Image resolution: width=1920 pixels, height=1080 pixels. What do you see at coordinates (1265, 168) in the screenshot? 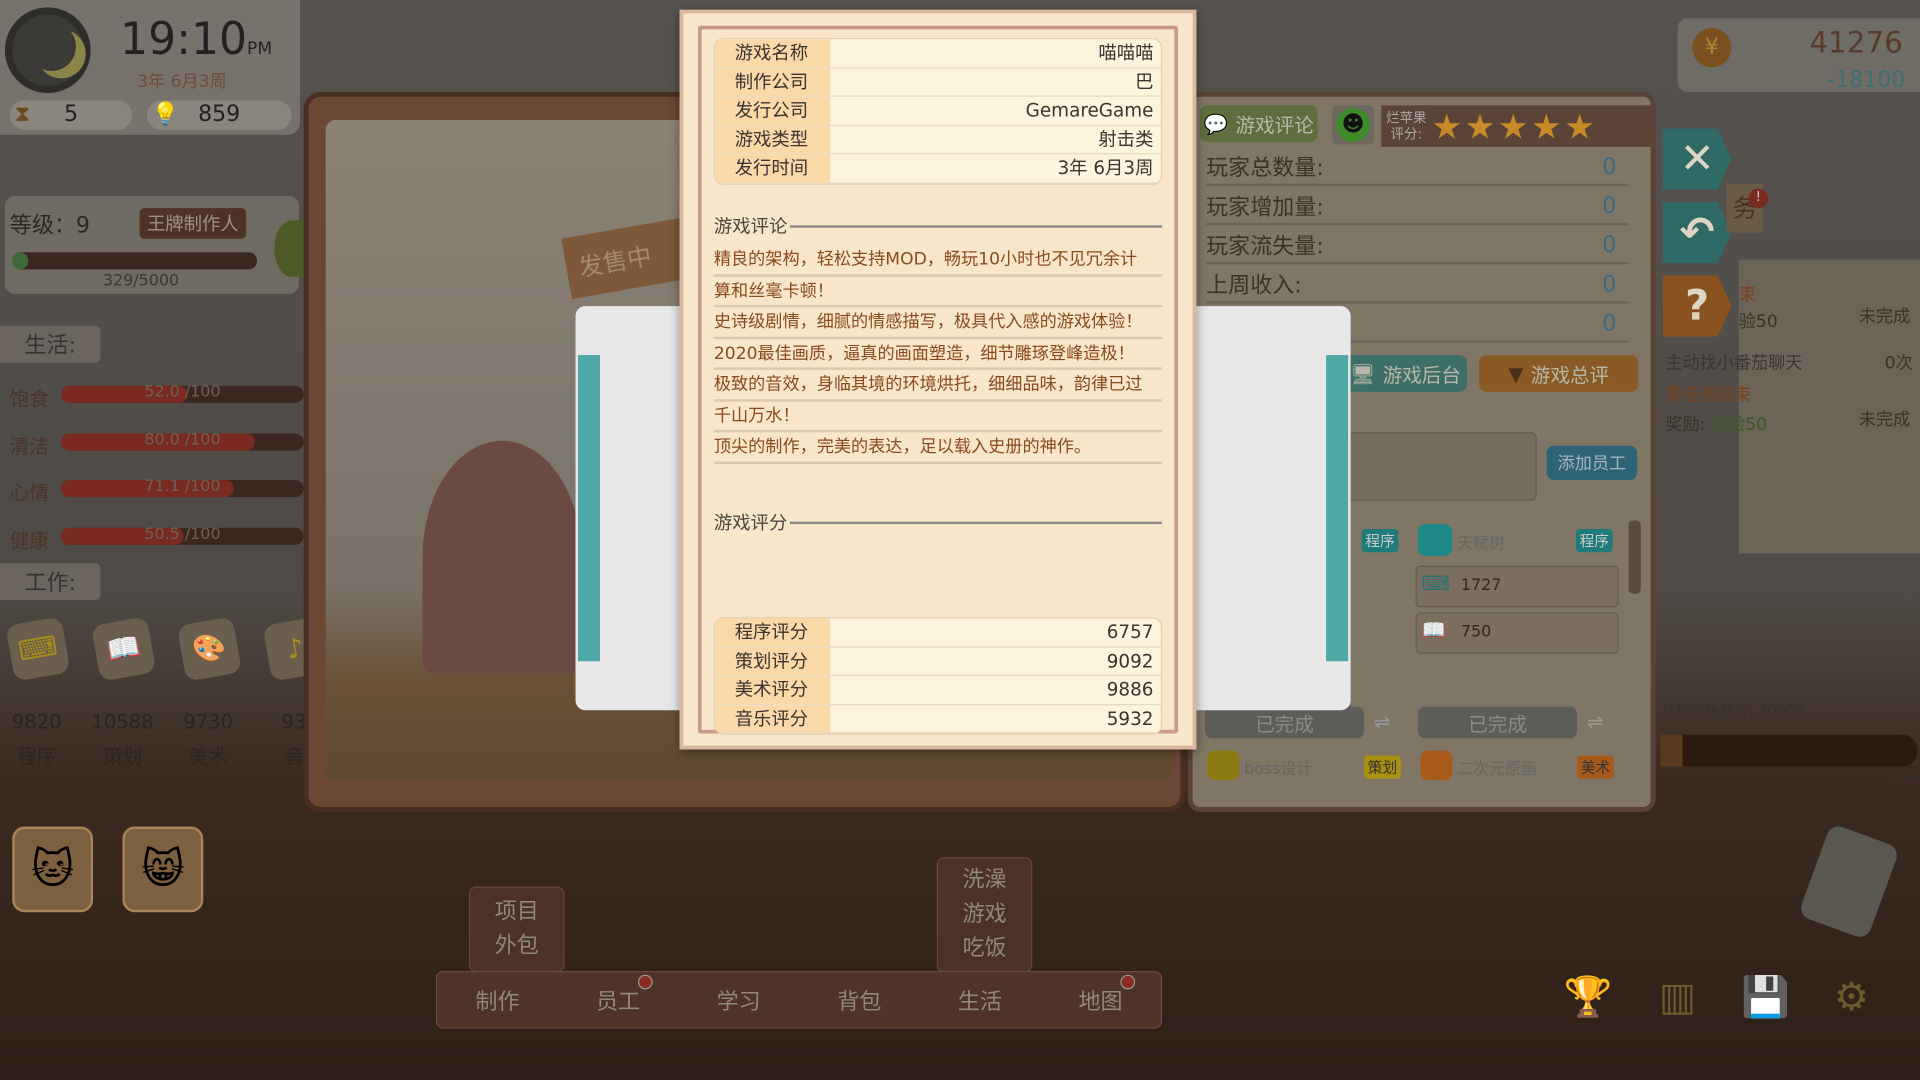
I see `stat-label: 玩家总数量:` at bounding box center [1265, 168].